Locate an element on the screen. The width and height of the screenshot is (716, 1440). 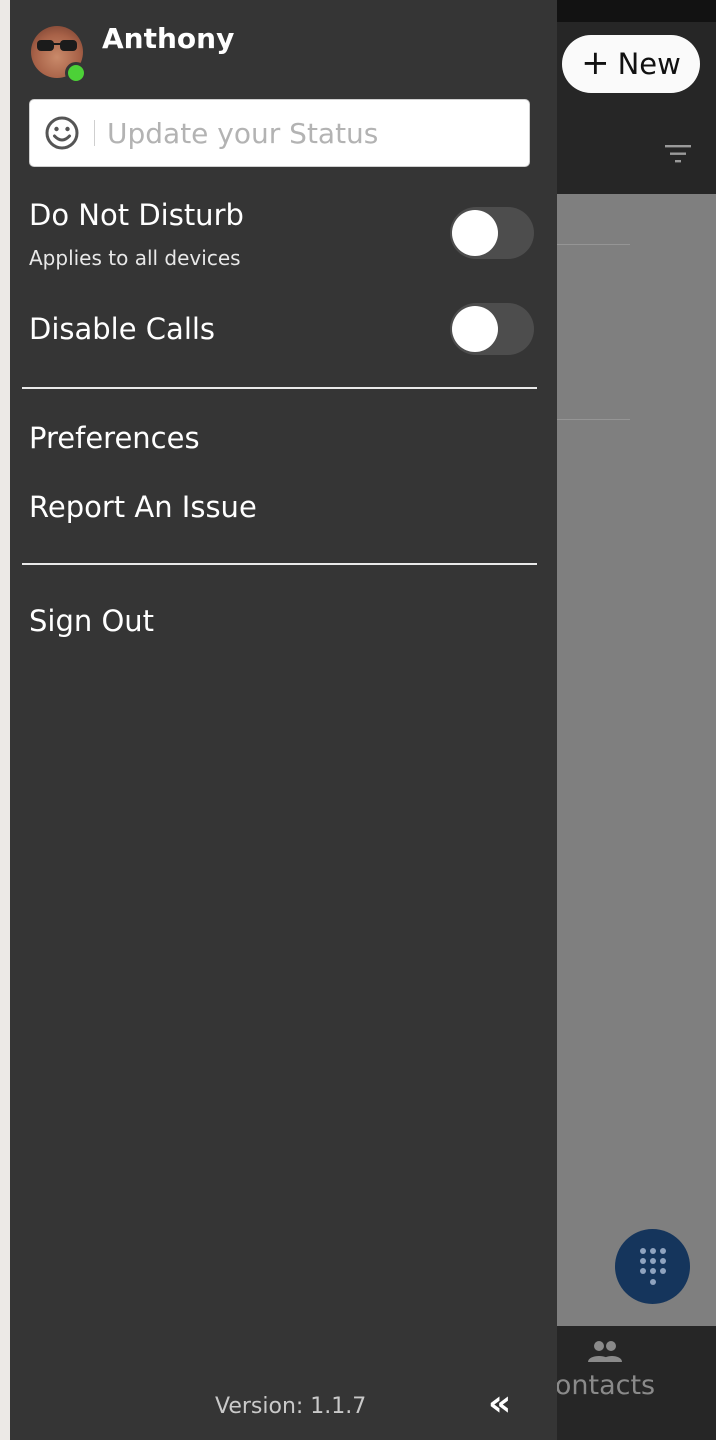
dialpad-button is located at coordinates (652, 1266).